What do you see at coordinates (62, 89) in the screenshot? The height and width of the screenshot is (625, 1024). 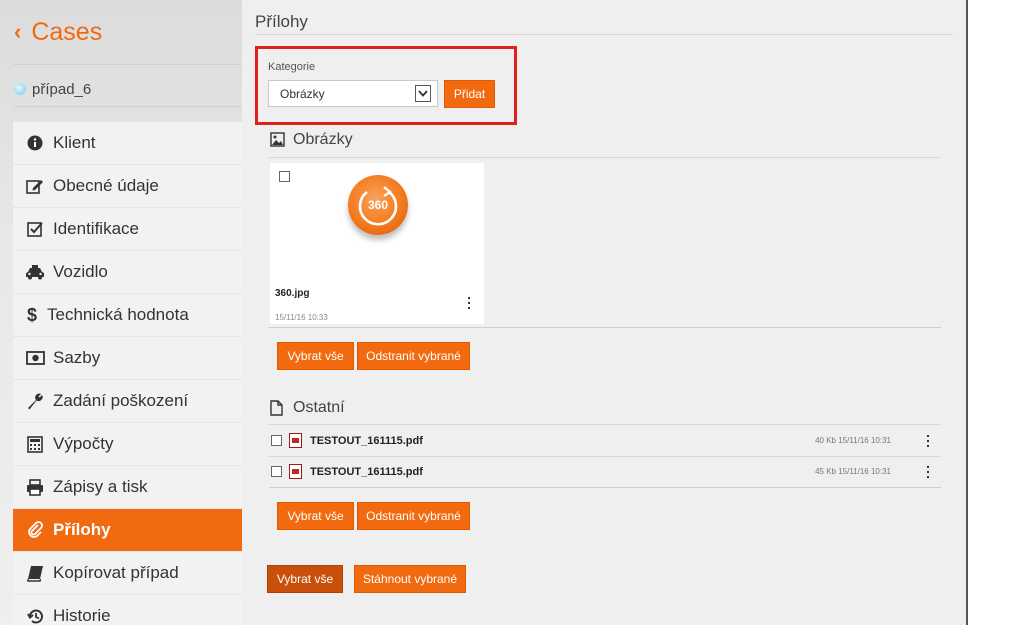 I see `case-name: případ_6` at bounding box center [62, 89].